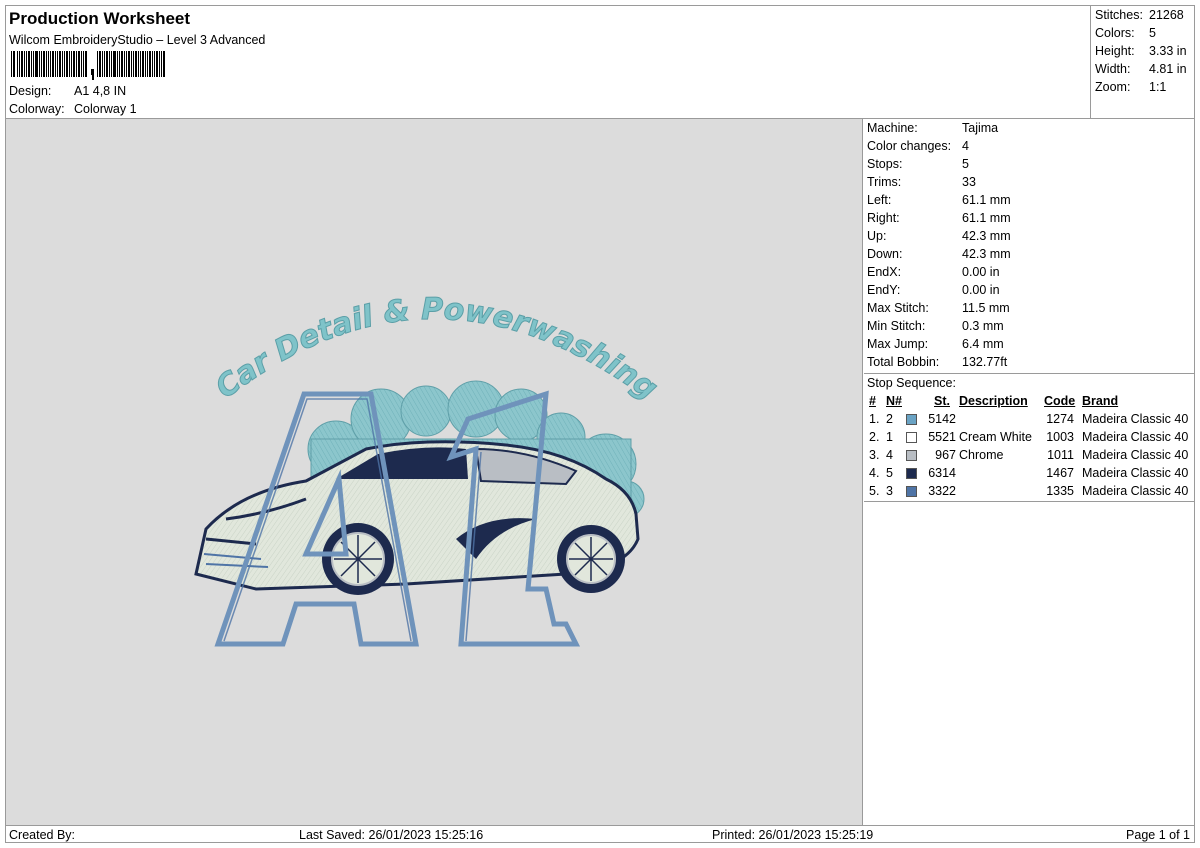 This screenshot has height=848, width=1200. I want to click on machine-info-label: Right:, so click(883, 218).